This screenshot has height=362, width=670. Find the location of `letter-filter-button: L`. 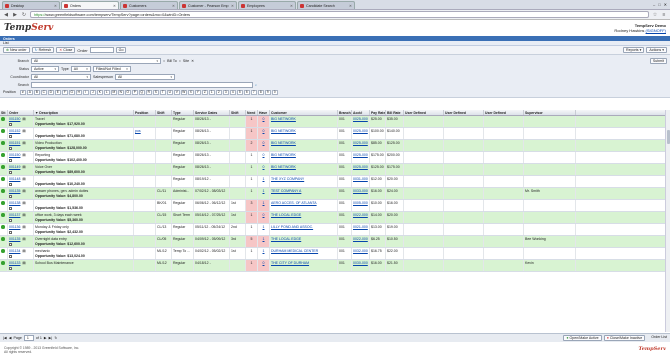

letter-filter-button: L is located at coordinates (106, 92).